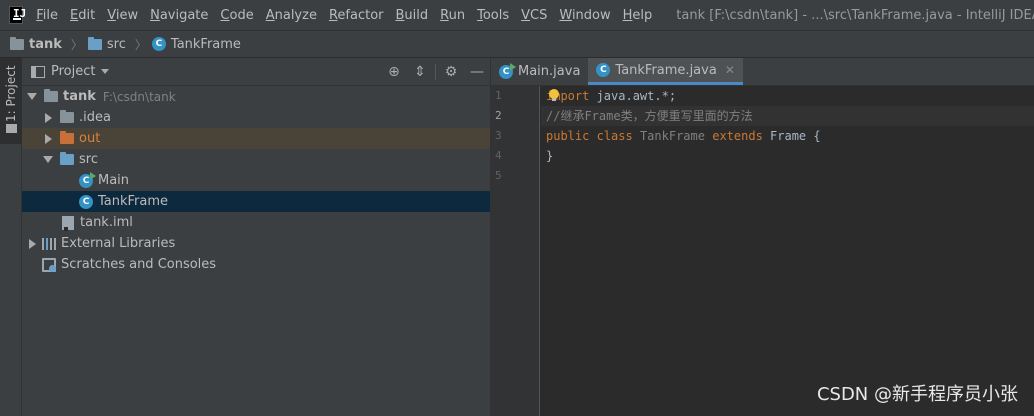  What do you see at coordinates (539, 71) in the screenshot?
I see `tab-main-java: C Main.java` at bounding box center [539, 71].